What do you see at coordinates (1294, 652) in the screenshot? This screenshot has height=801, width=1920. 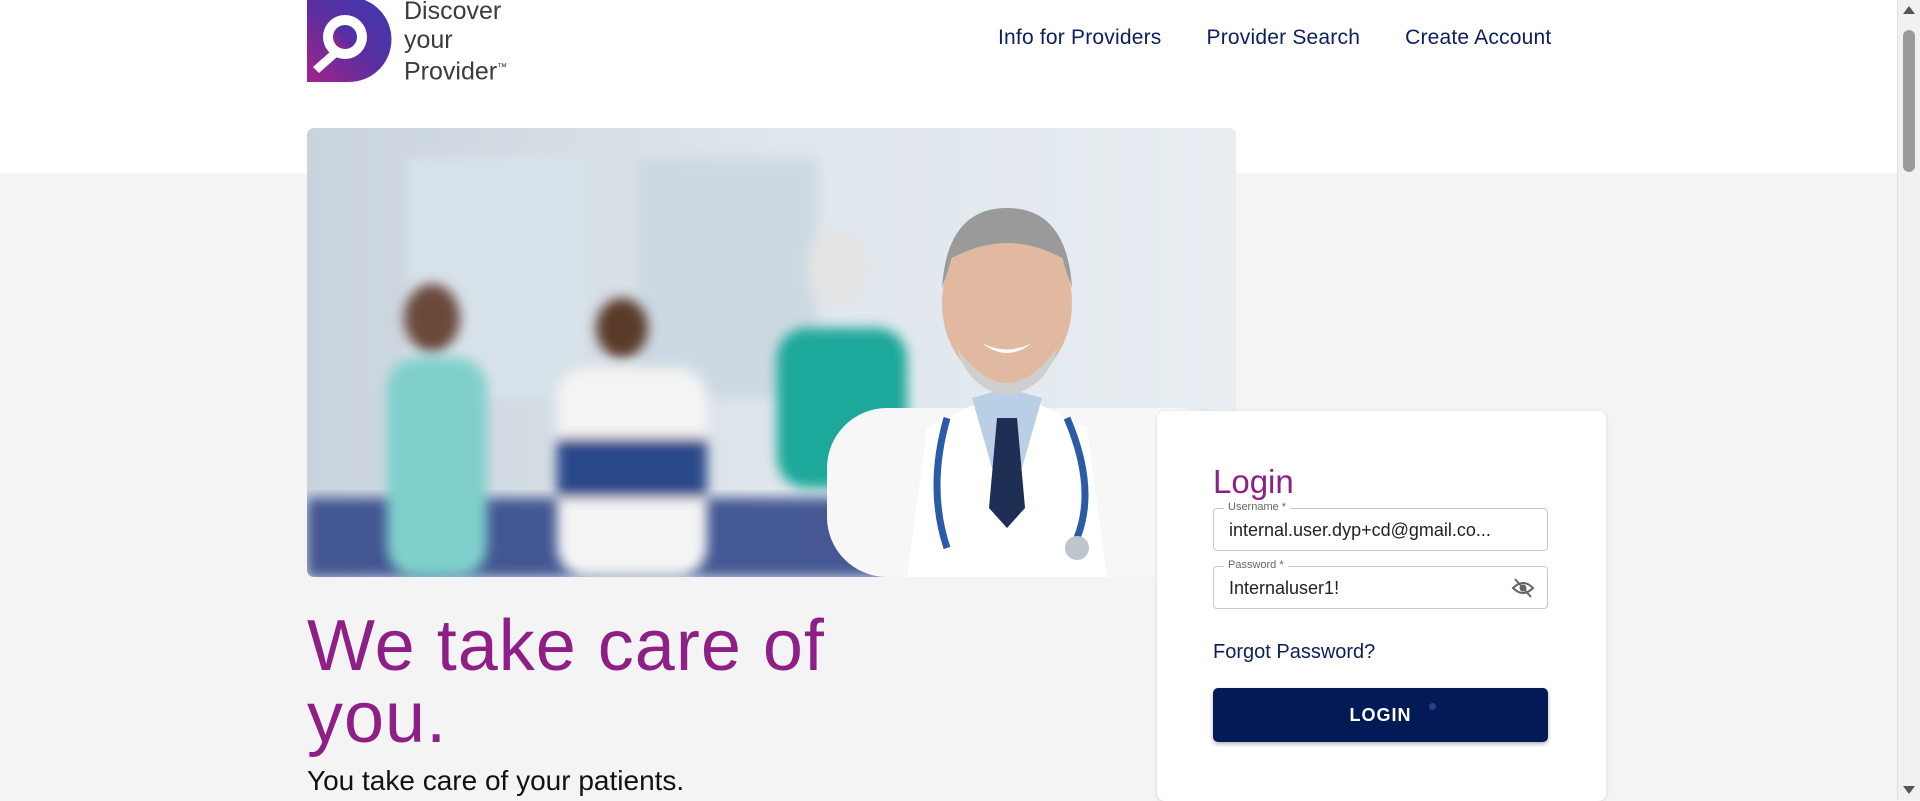 I see `forgot-password-link: Forgot Password?` at bounding box center [1294, 652].